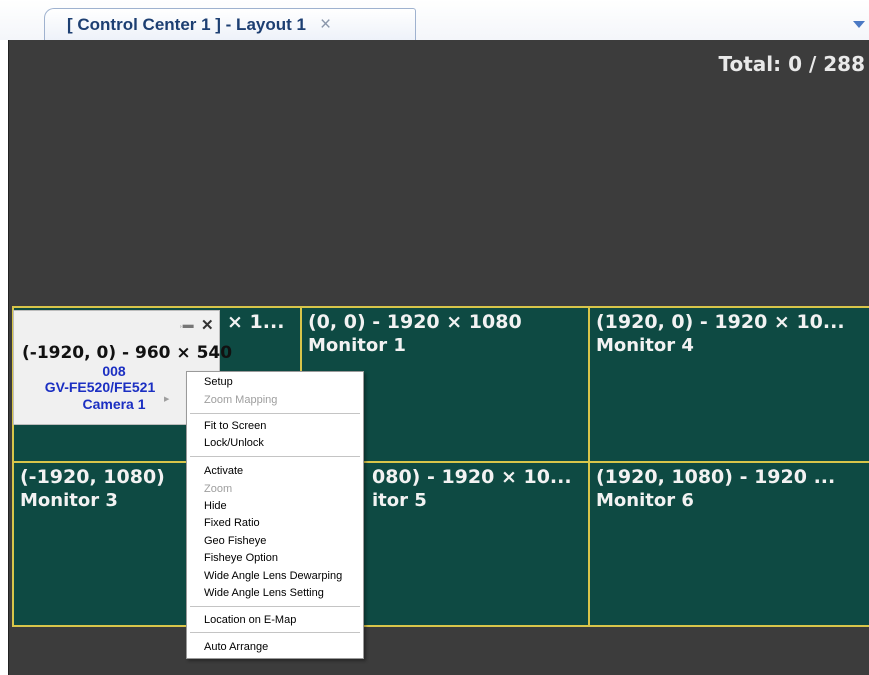  What do you see at coordinates (167, 399) in the screenshot?
I see `chevron-right-icon: ▶` at bounding box center [167, 399].